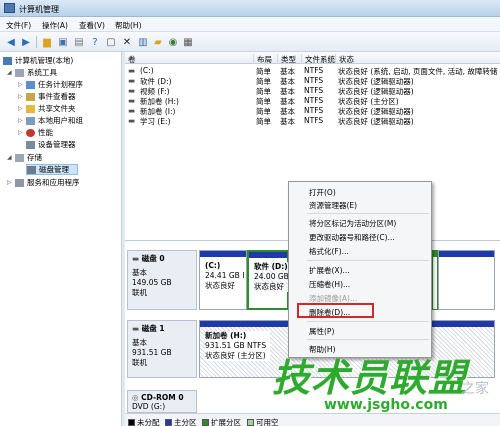 The image size is (500, 426). What do you see at coordinates (32, 72) in the screenshot?
I see `tree-item-system-tools: ◢ 系统工具` at bounding box center [32, 72].